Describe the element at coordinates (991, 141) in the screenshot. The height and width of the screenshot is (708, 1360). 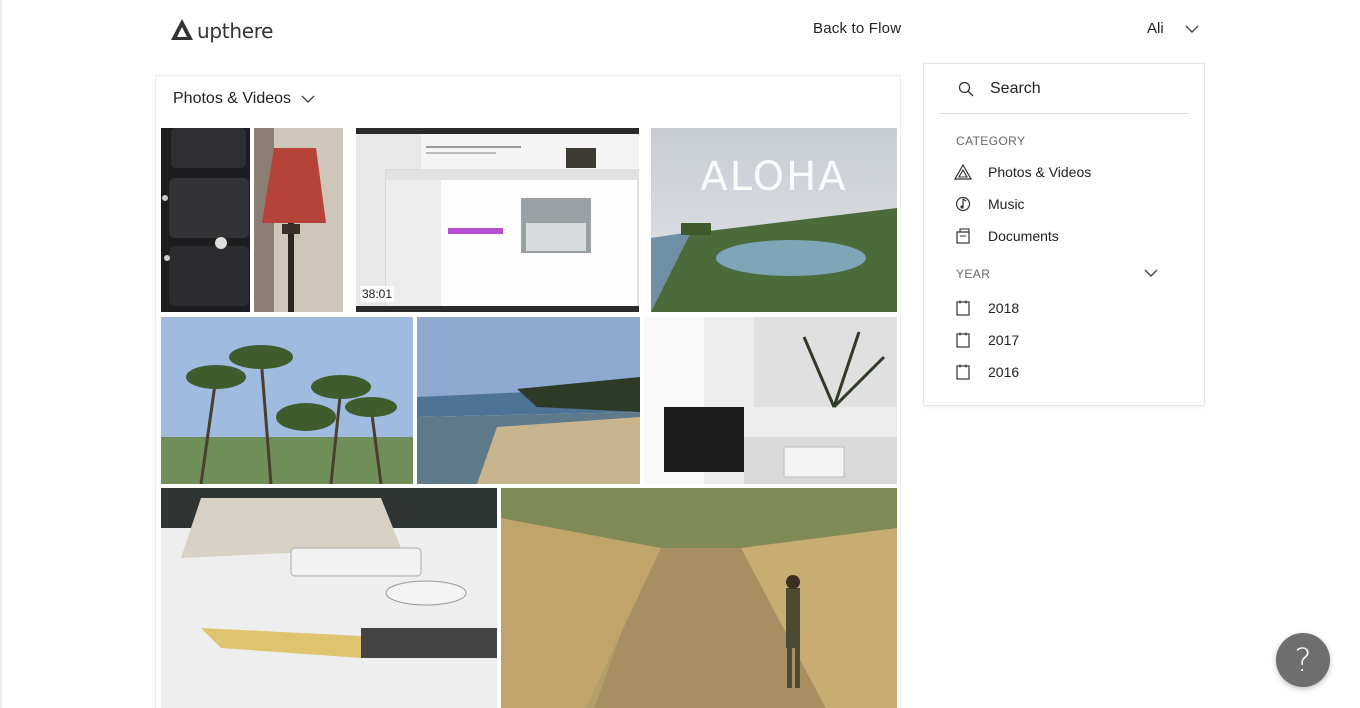
I see `category-label: CATEGORY` at that location.